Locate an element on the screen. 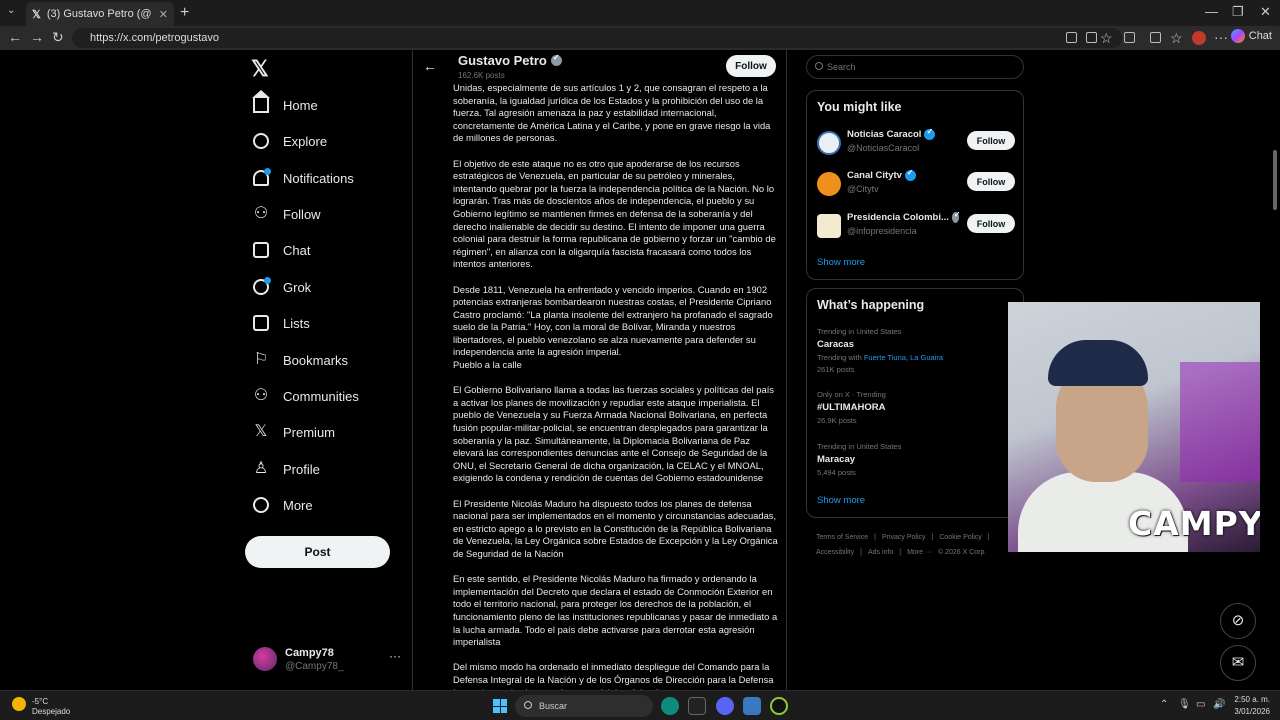  nav-label: Profile is located at coordinates (301, 469).